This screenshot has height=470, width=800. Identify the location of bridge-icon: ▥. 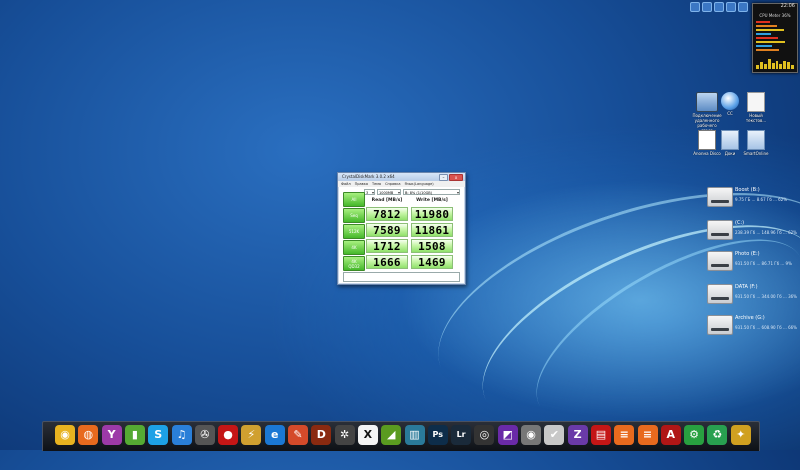
(414, 435).